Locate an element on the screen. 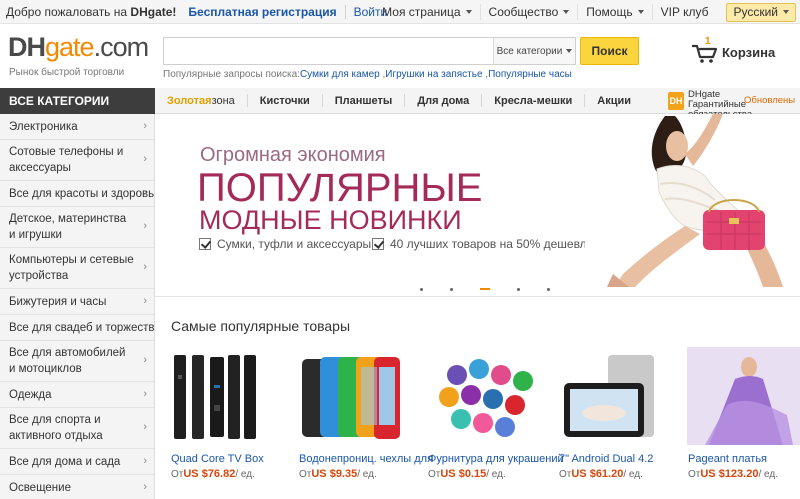 The height and width of the screenshot is (499, 800). banner-feature: 40 лучших товаров на 50% дешевле is located at coordinates (482, 244).